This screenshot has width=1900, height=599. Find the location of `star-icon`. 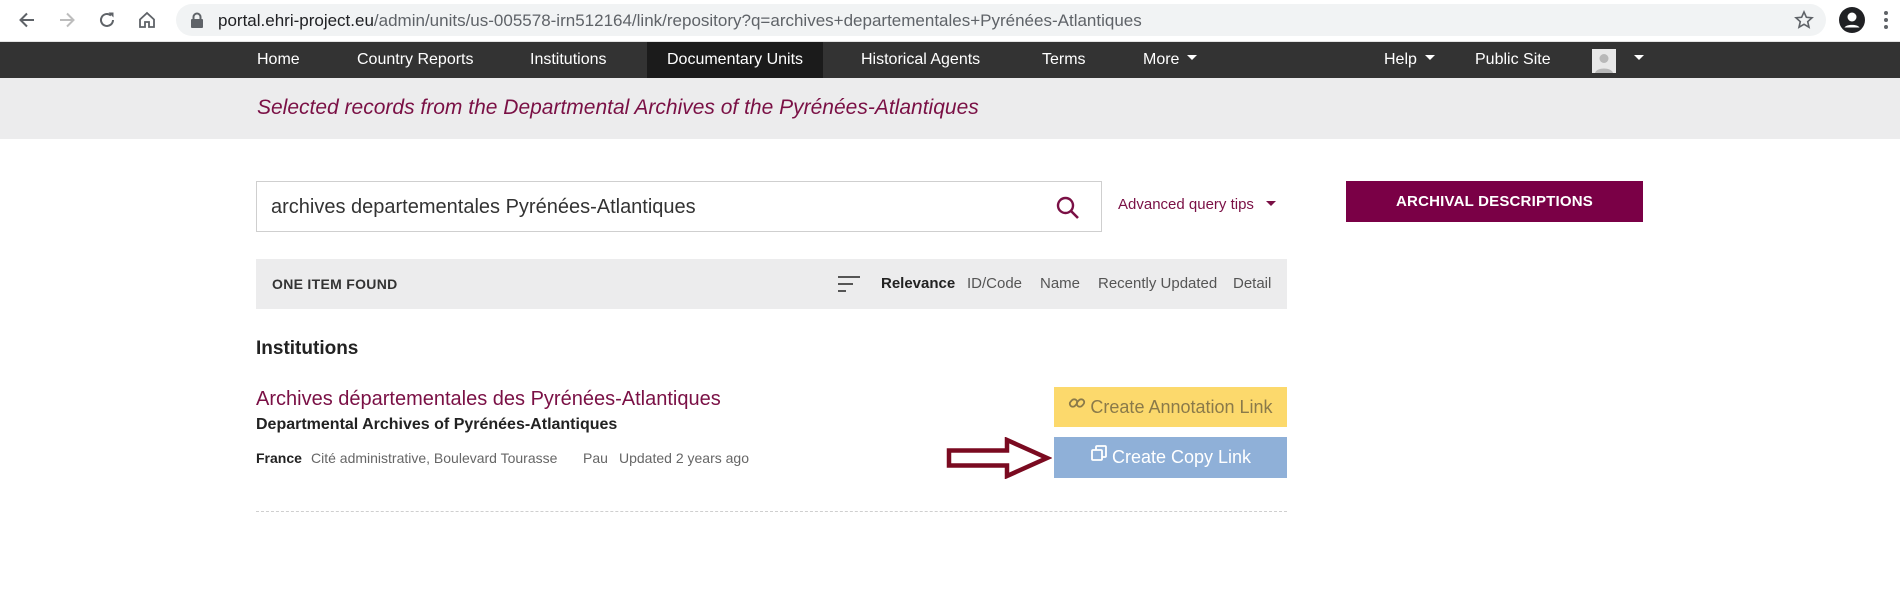

star-icon is located at coordinates (1804, 22).